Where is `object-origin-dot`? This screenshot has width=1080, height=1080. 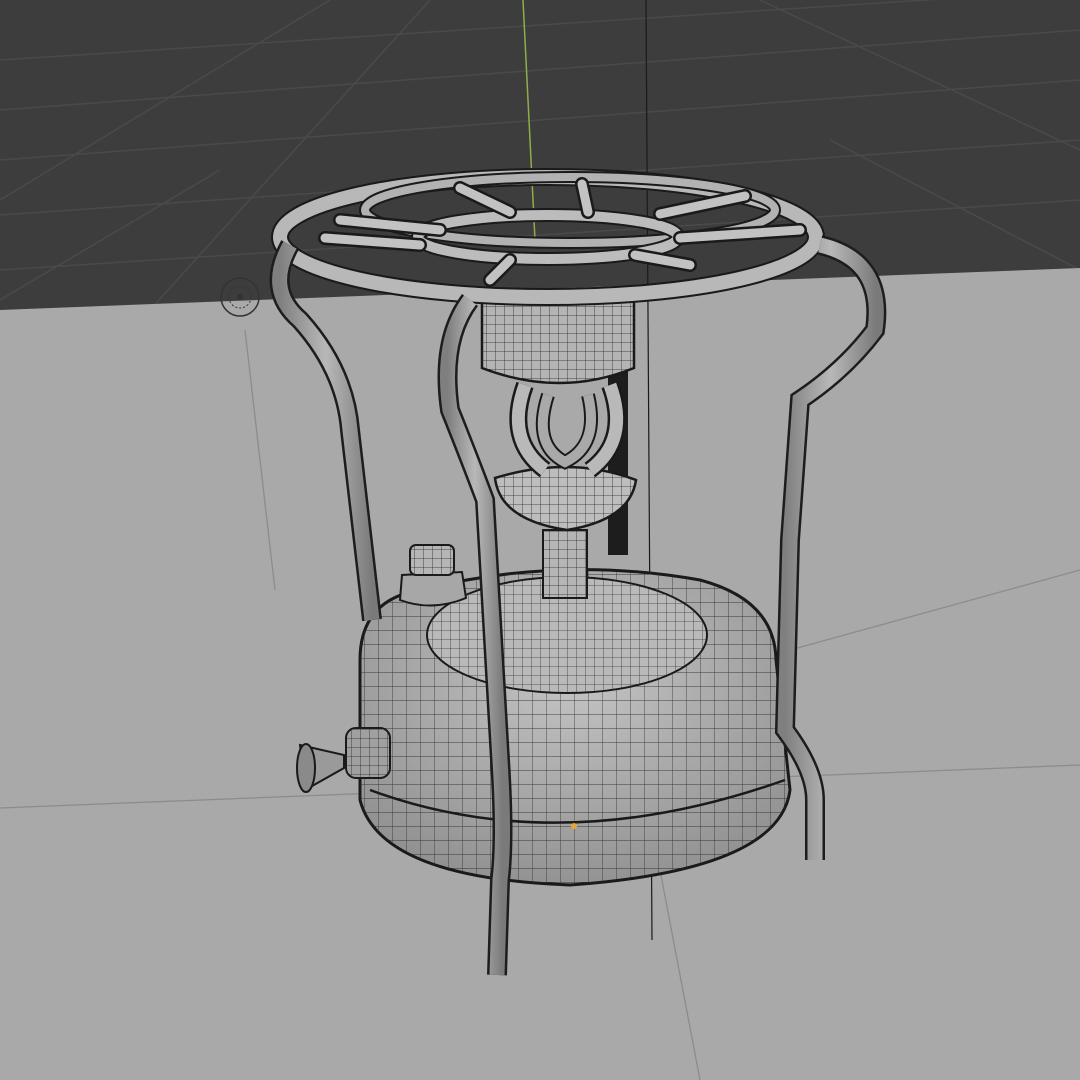 object-origin-dot is located at coordinates (574, 826).